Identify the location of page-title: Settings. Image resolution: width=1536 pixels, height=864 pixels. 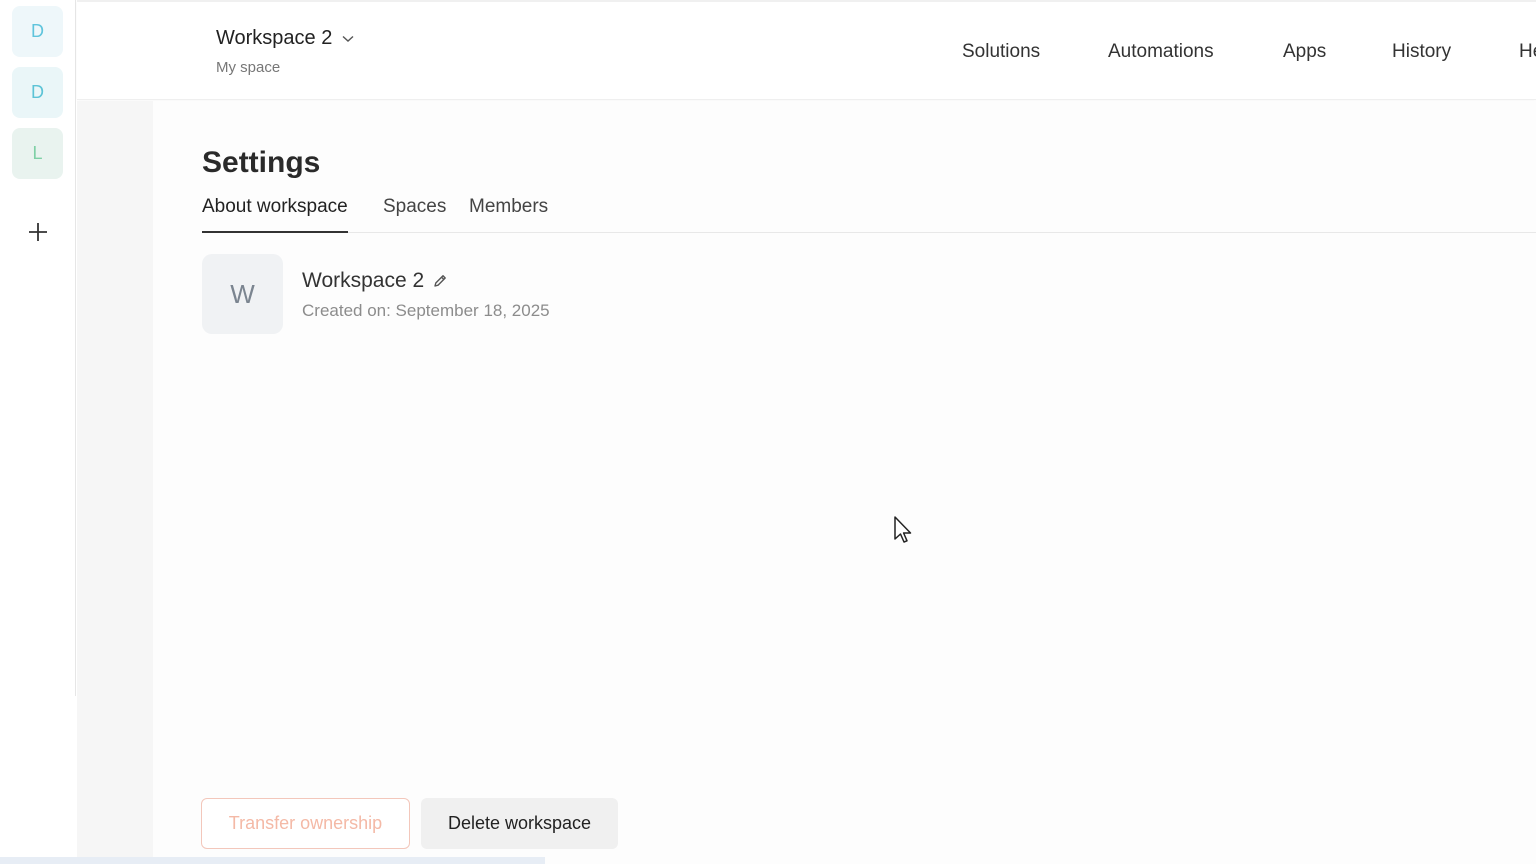
(261, 162).